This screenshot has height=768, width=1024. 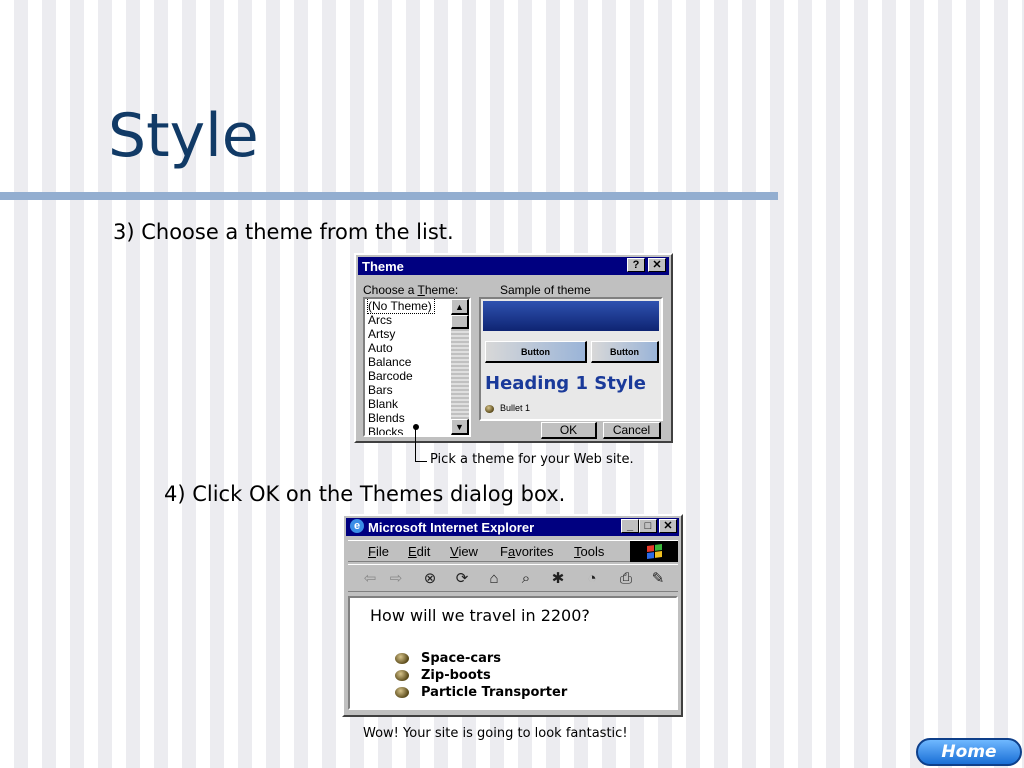 What do you see at coordinates (460, 427) in the screenshot?
I see `scroll-down-arrow-icon: ▼` at bounding box center [460, 427].